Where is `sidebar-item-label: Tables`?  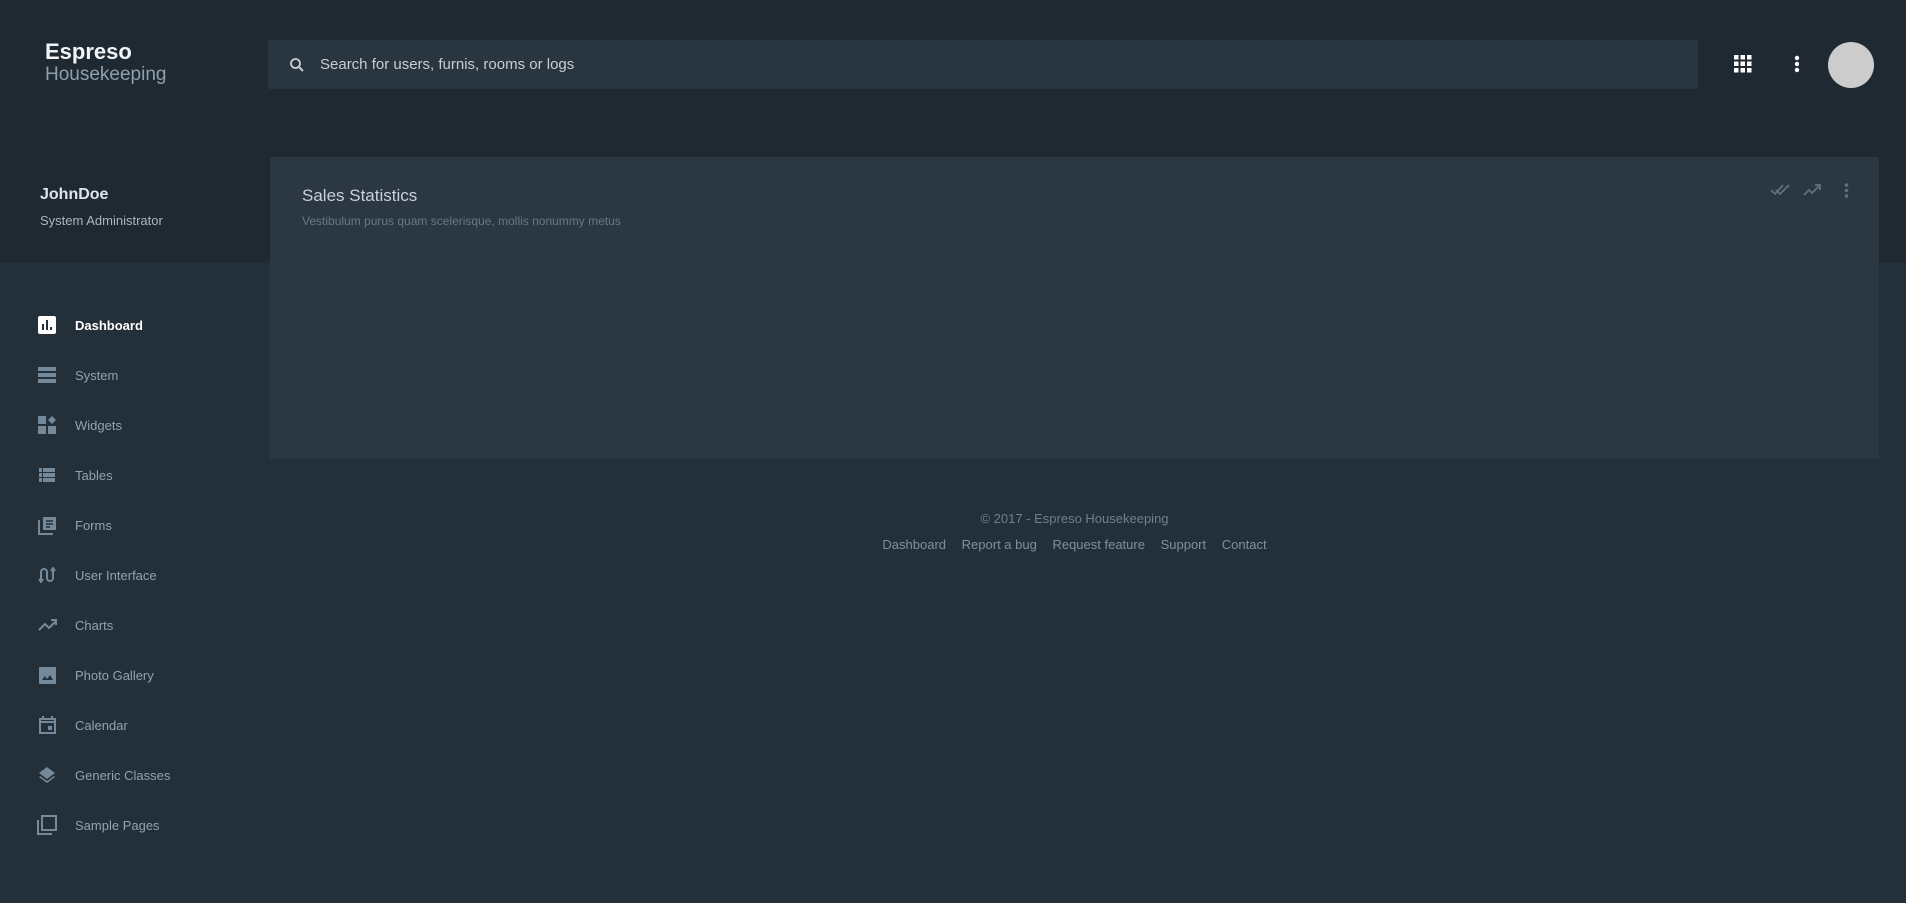
sidebar-item-label: Tables is located at coordinates (94, 475).